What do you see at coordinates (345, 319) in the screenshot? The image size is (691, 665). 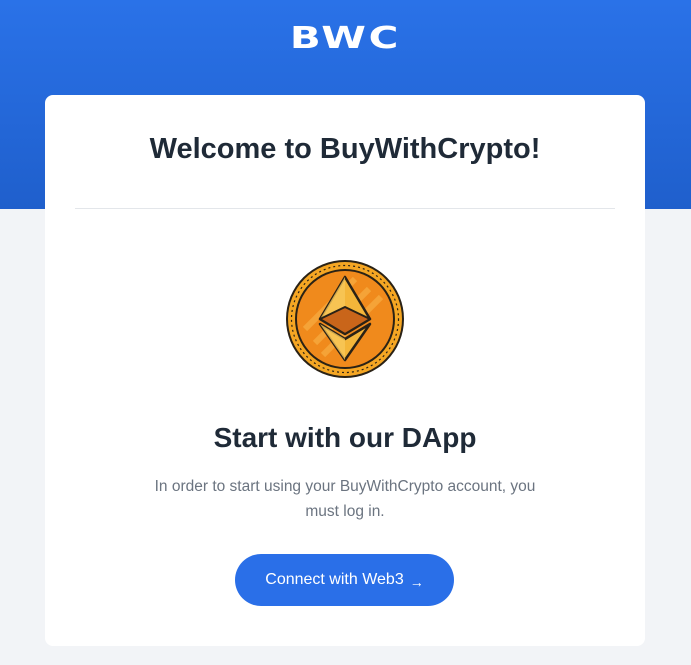 I see `ethereum-coin-icon` at bounding box center [345, 319].